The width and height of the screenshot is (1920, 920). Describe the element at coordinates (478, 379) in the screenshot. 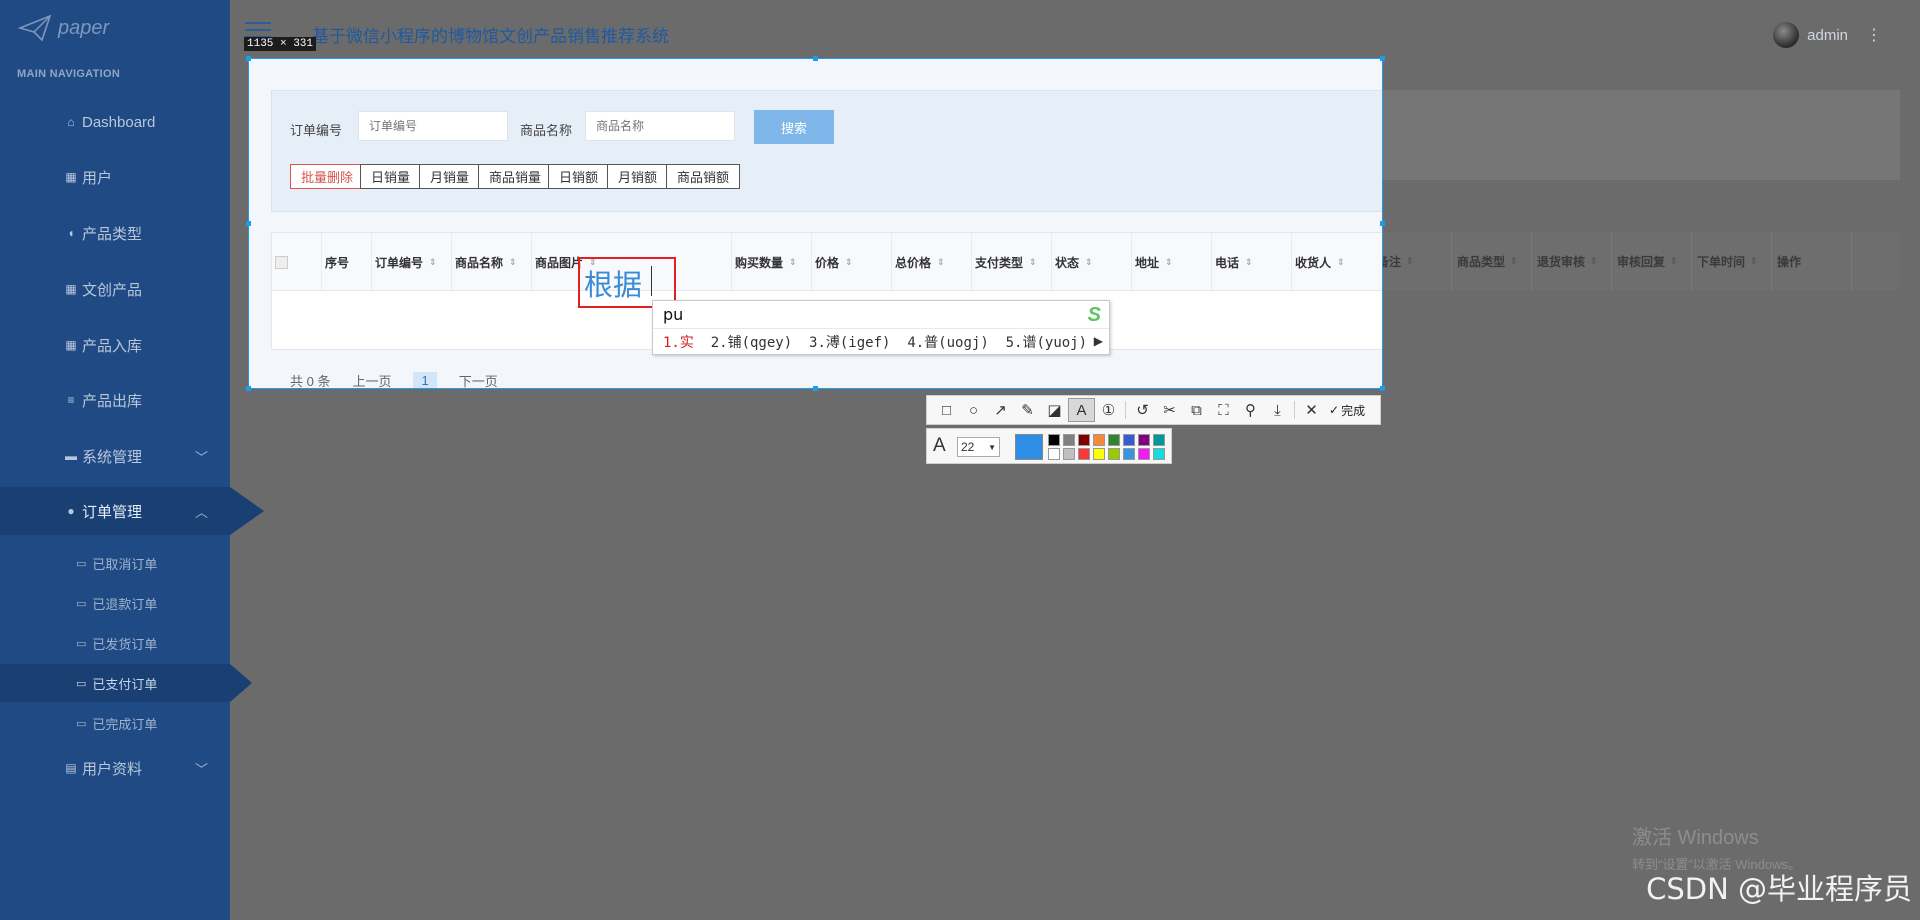

I see `next-page-link: 下一页` at that location.